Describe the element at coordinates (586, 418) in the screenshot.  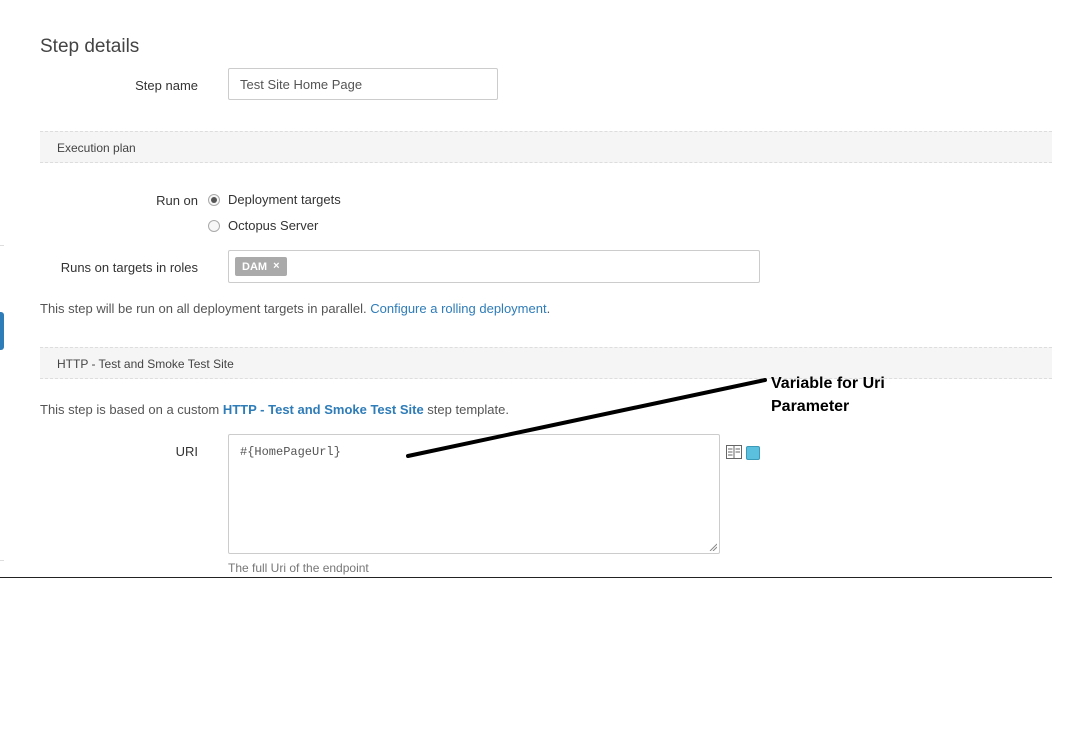
I see `annotation-arrow-line` at that location.